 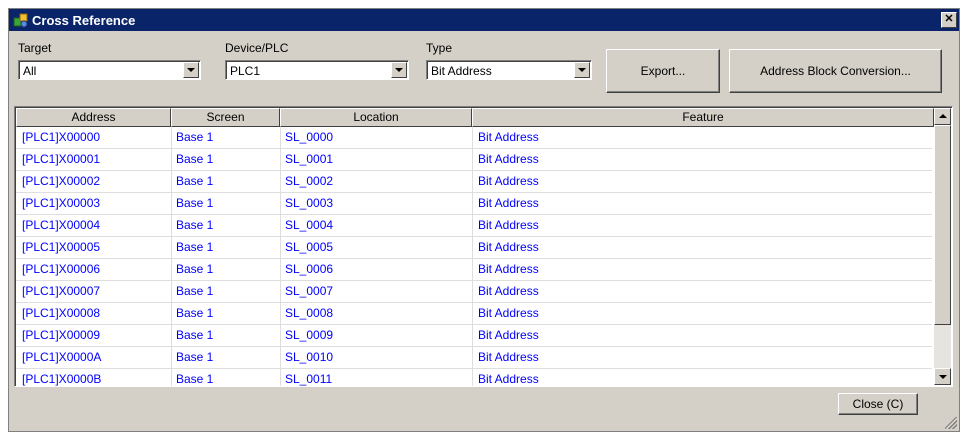 I want to click on title-bar: Cross Reference ✕, so click(x=484, y=20).